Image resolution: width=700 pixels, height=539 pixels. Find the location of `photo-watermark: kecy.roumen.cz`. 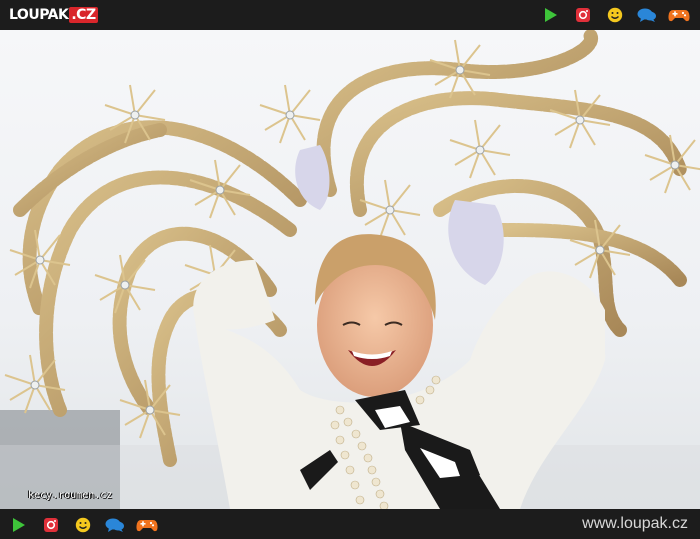

photo-watermark: kecy.roumen.cz is located at coordinates (70, 495).